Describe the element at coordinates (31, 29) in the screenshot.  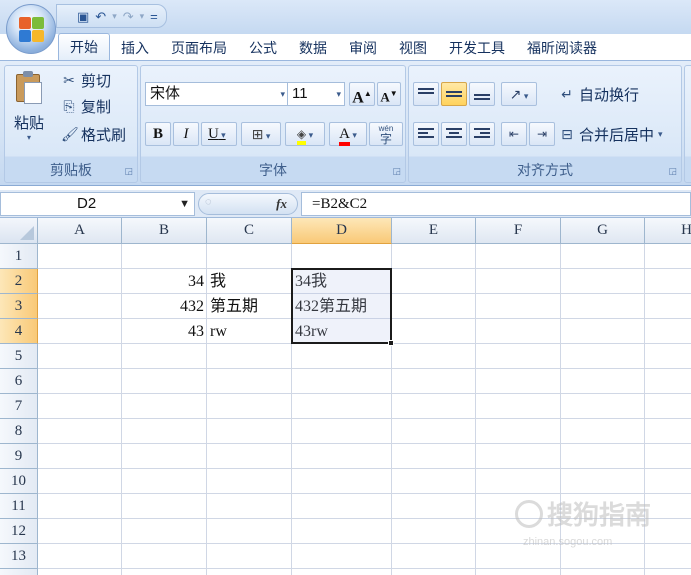
I see `office-button` at that location.